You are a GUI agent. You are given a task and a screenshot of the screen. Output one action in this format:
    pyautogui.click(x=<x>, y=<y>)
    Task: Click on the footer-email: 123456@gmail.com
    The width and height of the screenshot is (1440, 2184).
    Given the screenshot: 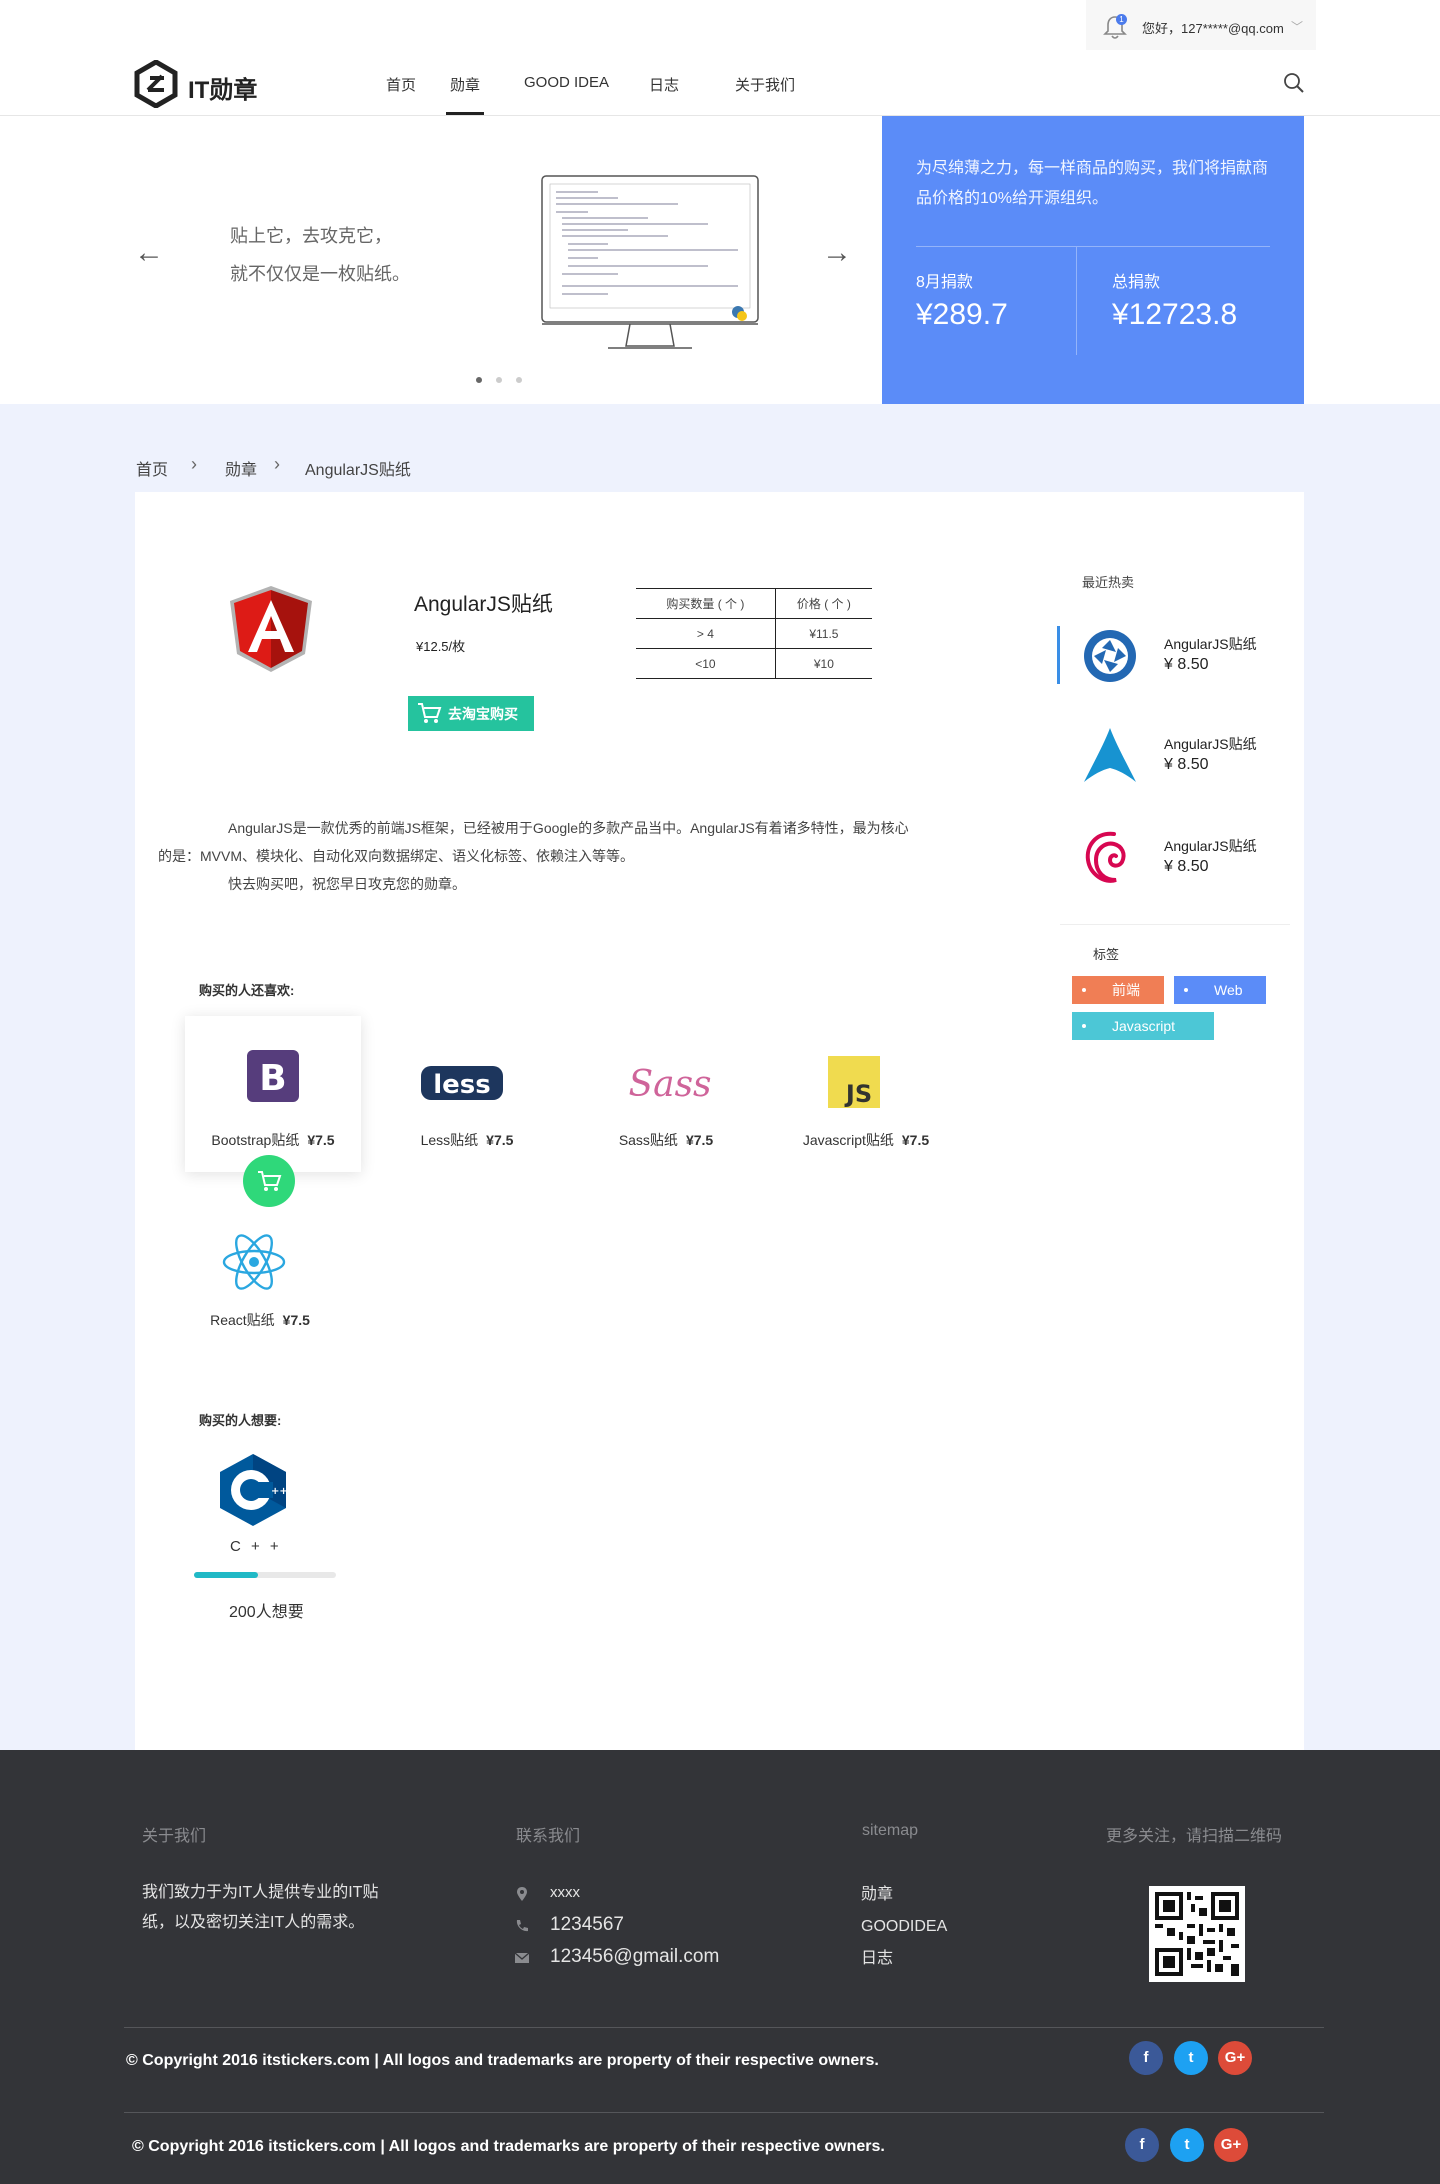 What is the action you would take?
    pyautogui.click(x=634, y=1957)
    